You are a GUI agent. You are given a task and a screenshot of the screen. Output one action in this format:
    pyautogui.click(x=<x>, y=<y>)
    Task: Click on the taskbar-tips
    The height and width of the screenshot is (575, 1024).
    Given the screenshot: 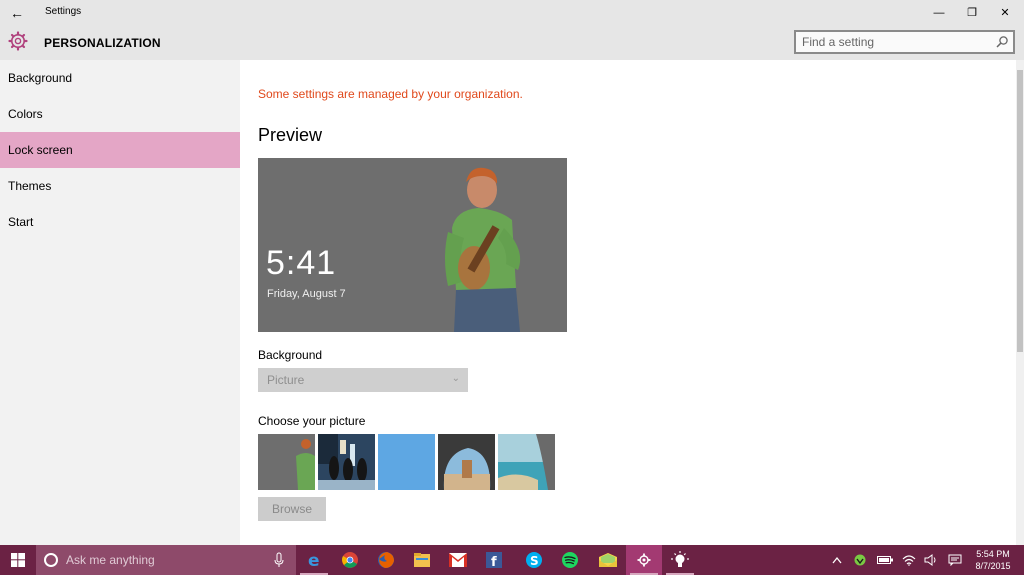 What is the action you would take?
    pyautogui.click(x=680, y=560)
    